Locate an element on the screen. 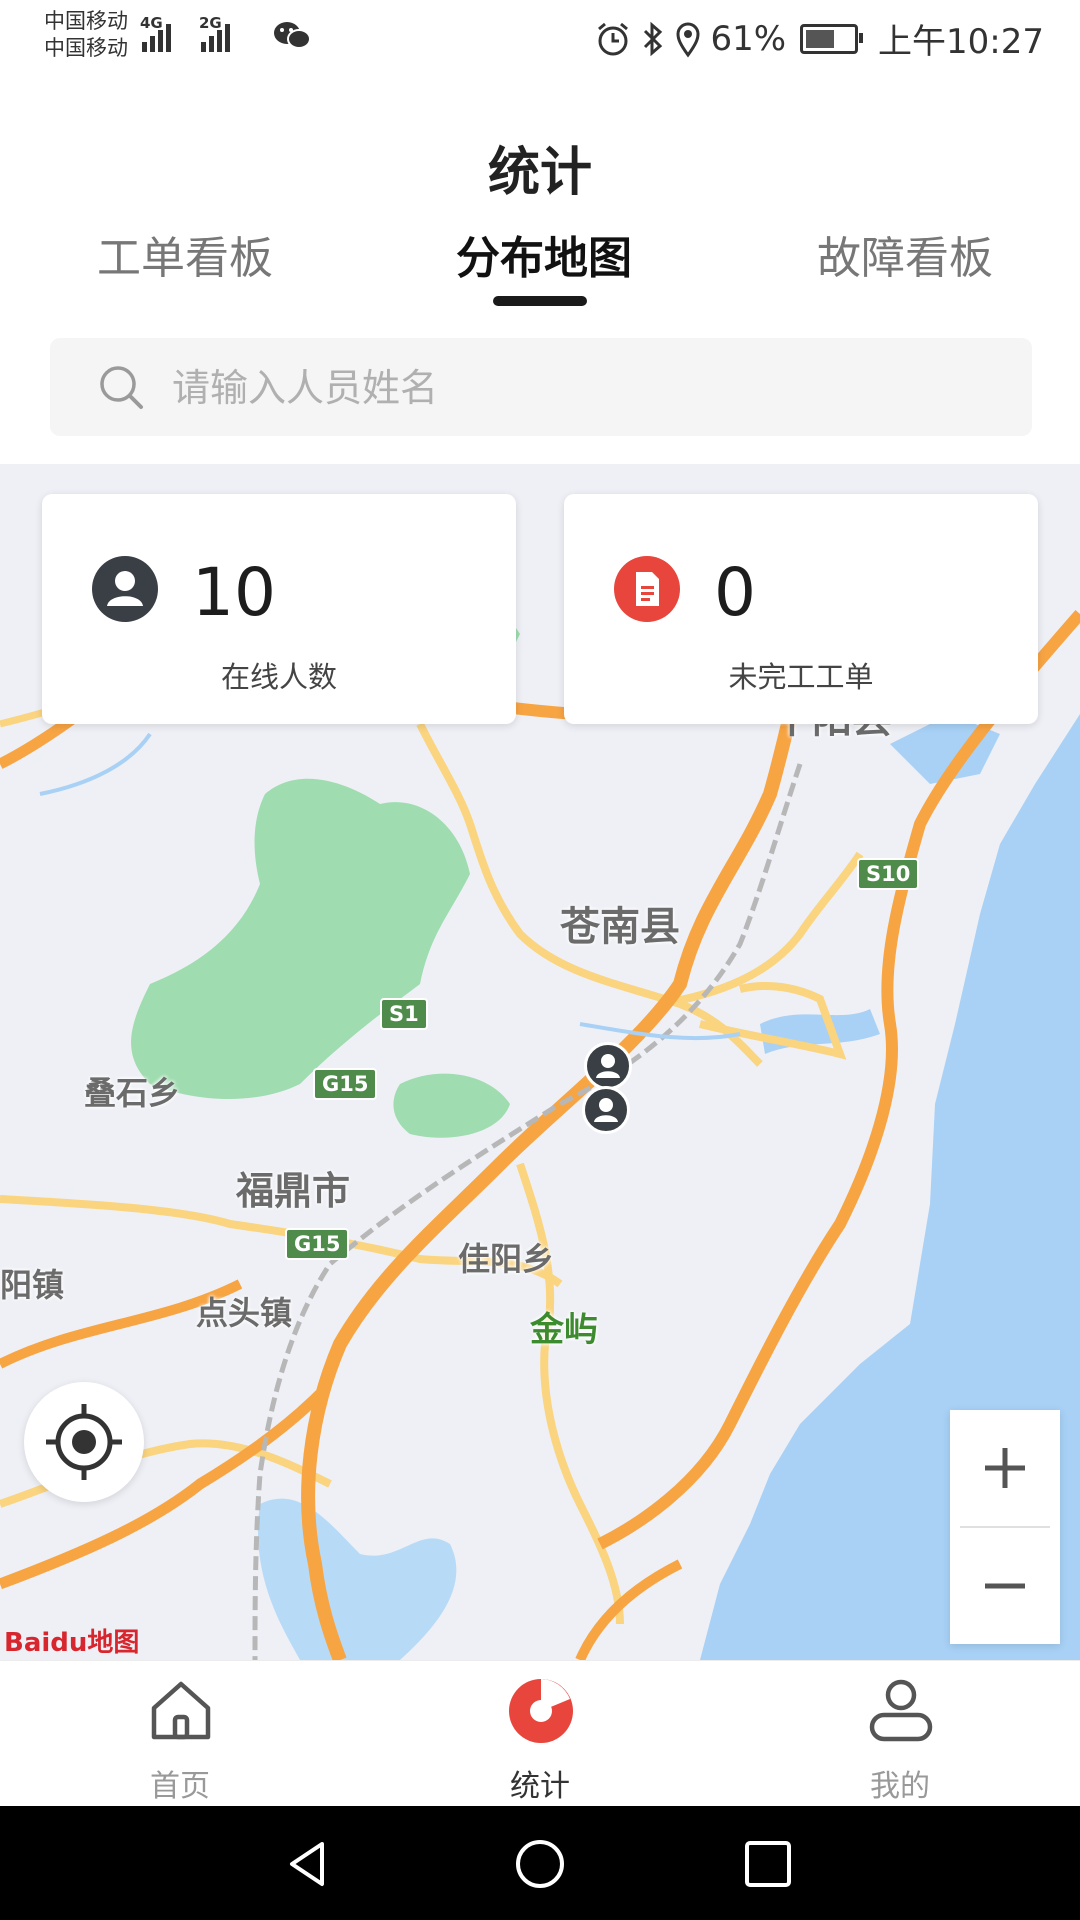 The image size is (1080, 1920). signal-group: 4G 2G is located at coordinates (185, 33).